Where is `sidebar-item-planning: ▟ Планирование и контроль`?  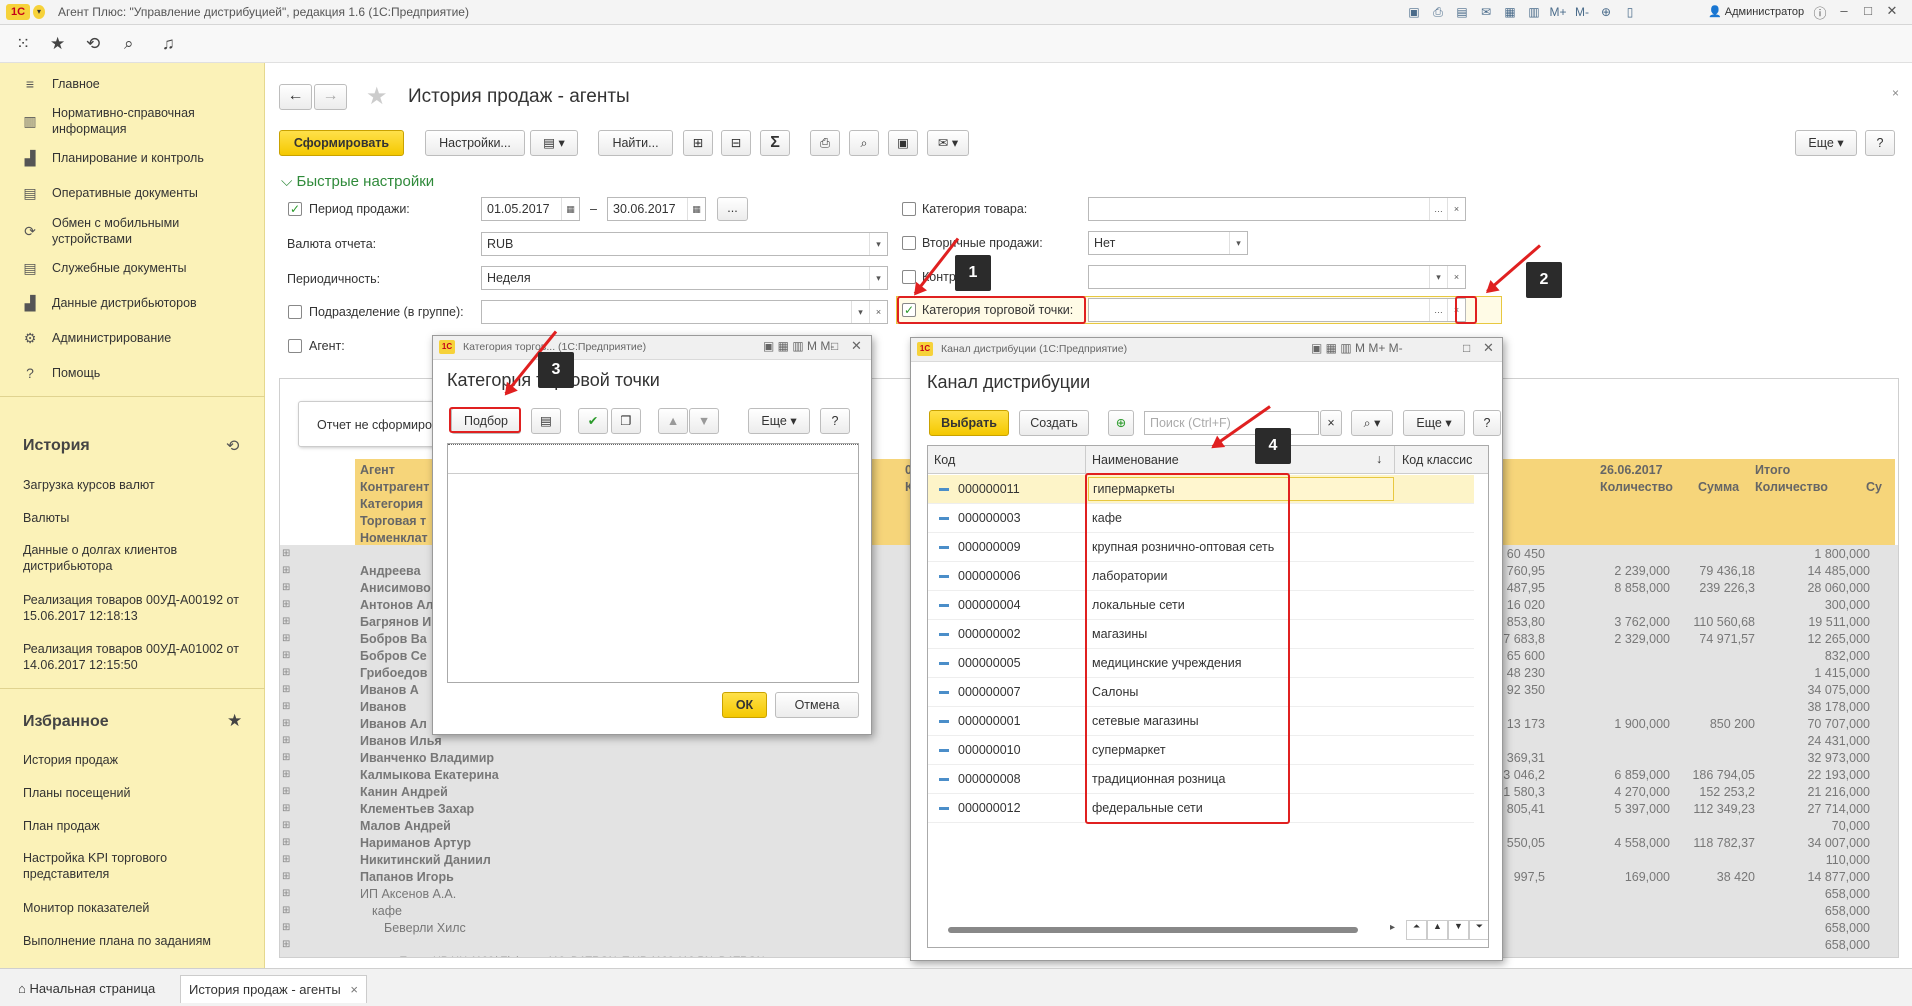 sidebar-item-planning: ▟ Планирование и контроль is located at coordinates (132, 158).